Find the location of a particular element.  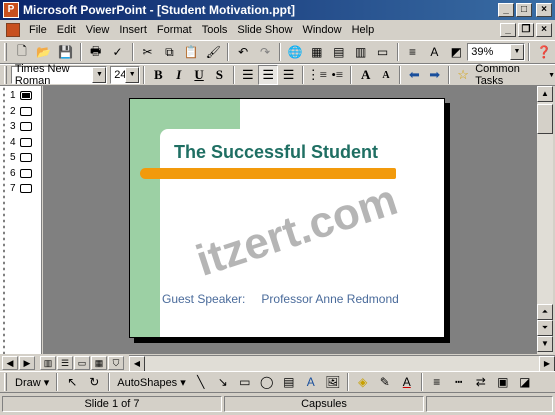

slide-thumbnail: 7 is located at coordinates (20, 189).